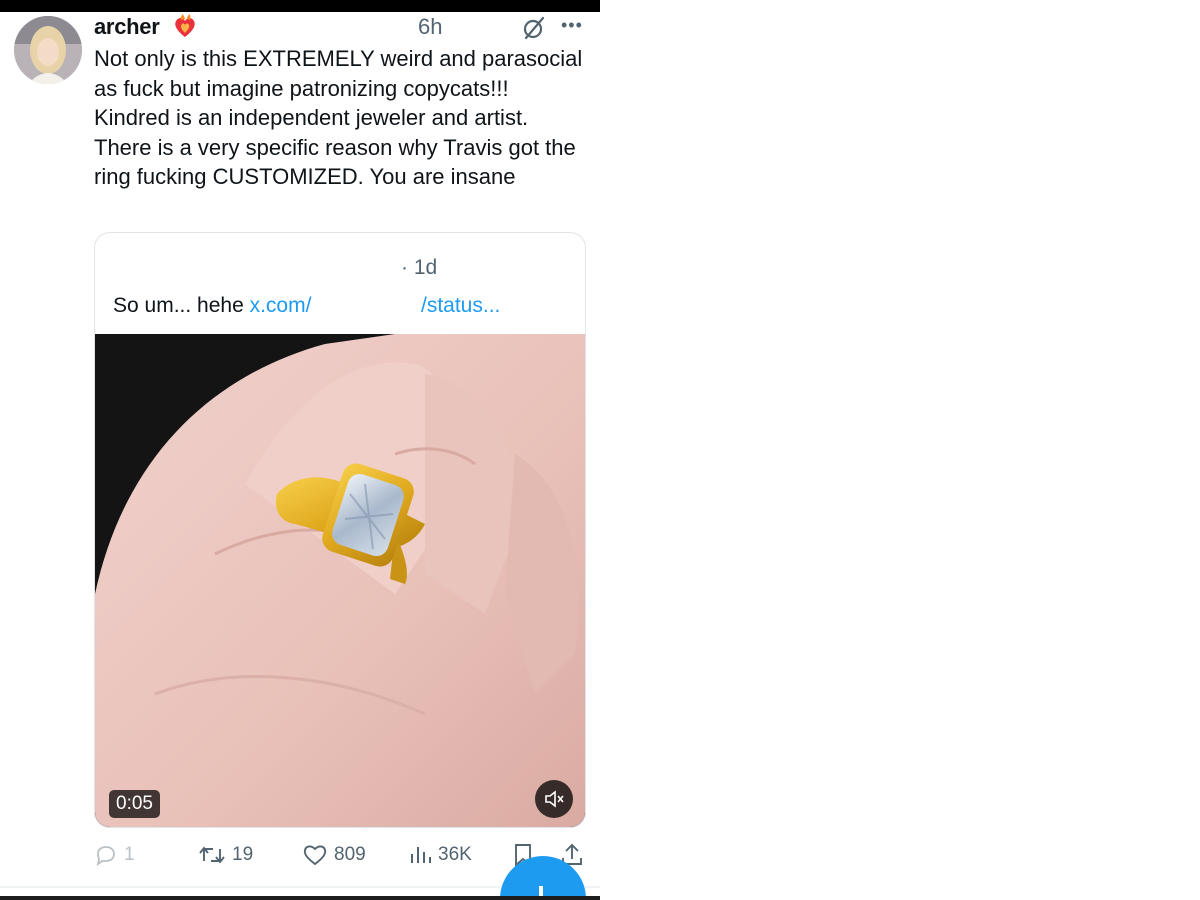 Image resolution: width=1200 pixels, height=900 pixels. Describe the element at coordinates (185, 25) in the screenshot. I see `heart-on-fire-icon` at that location.